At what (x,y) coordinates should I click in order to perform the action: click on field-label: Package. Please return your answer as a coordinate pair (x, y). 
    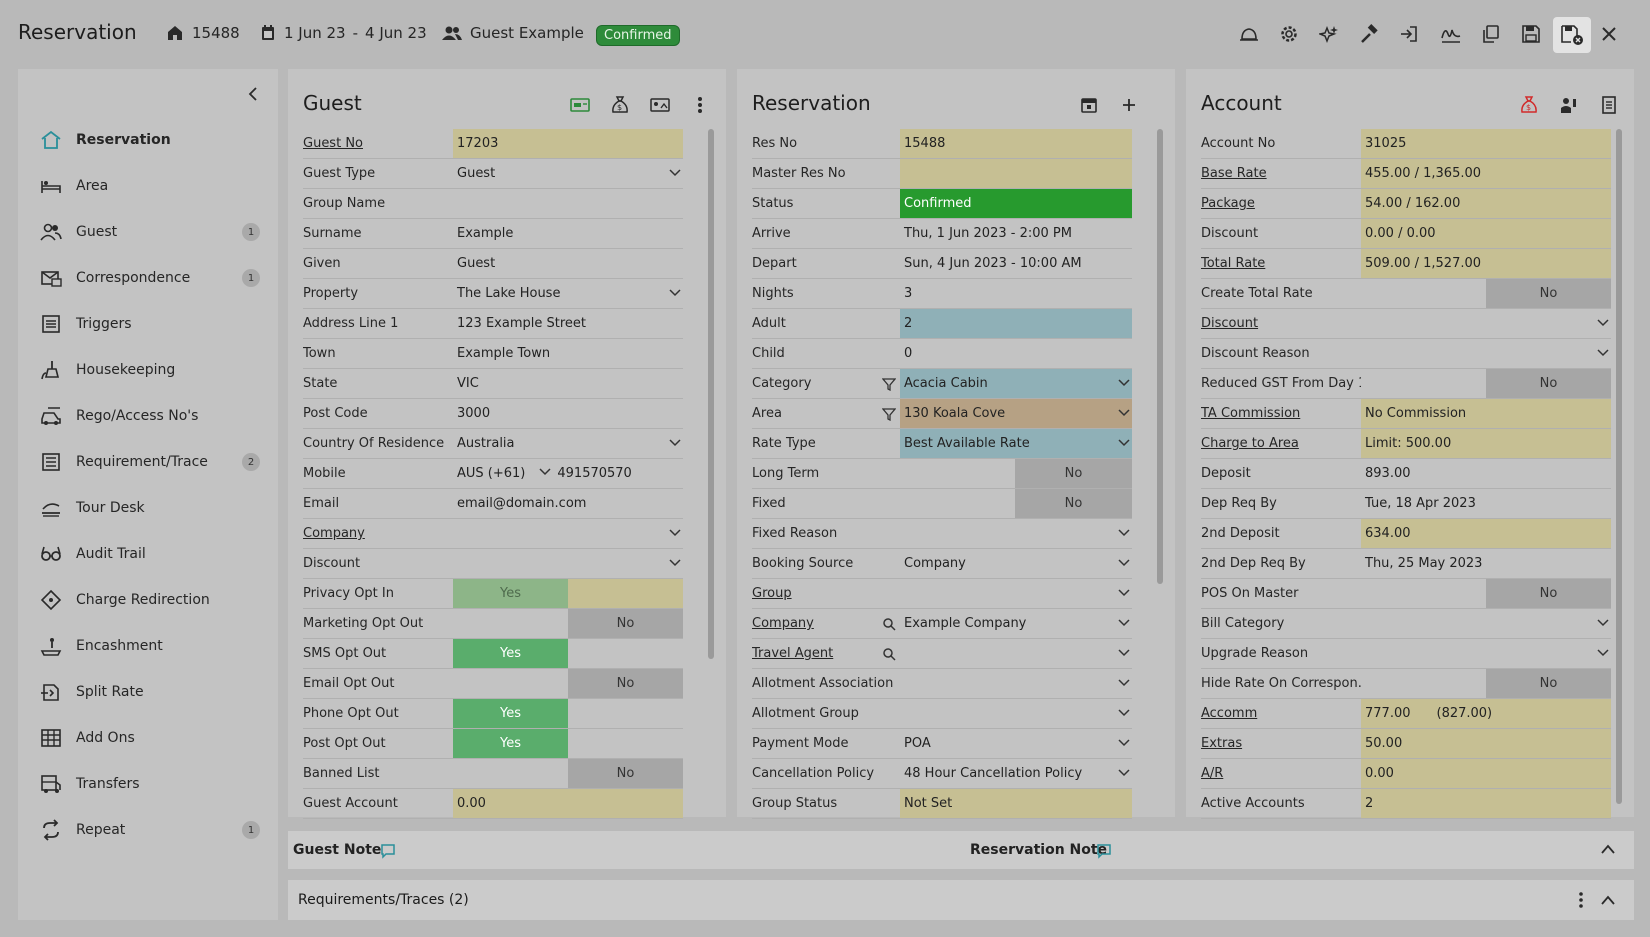
    Looking at the image, I should click on (1281, 203).